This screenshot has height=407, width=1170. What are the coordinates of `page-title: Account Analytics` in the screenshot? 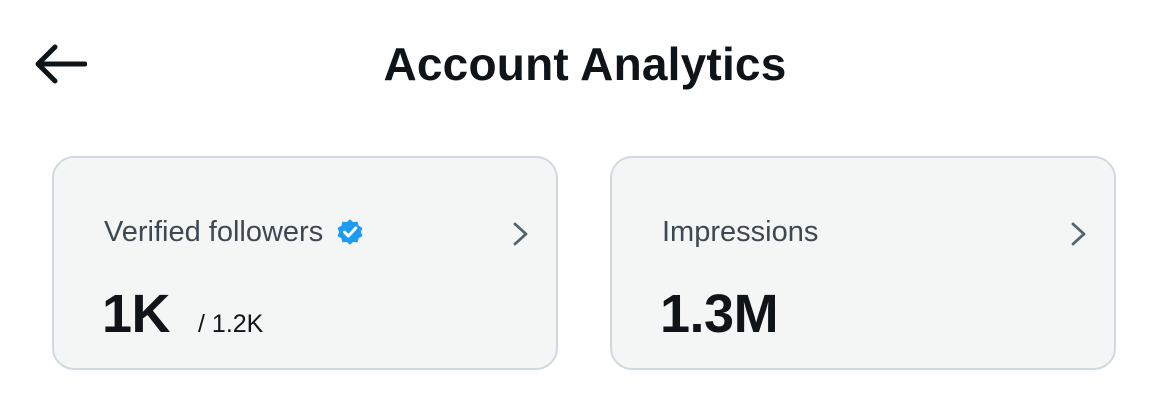 It's located at (585, 64).